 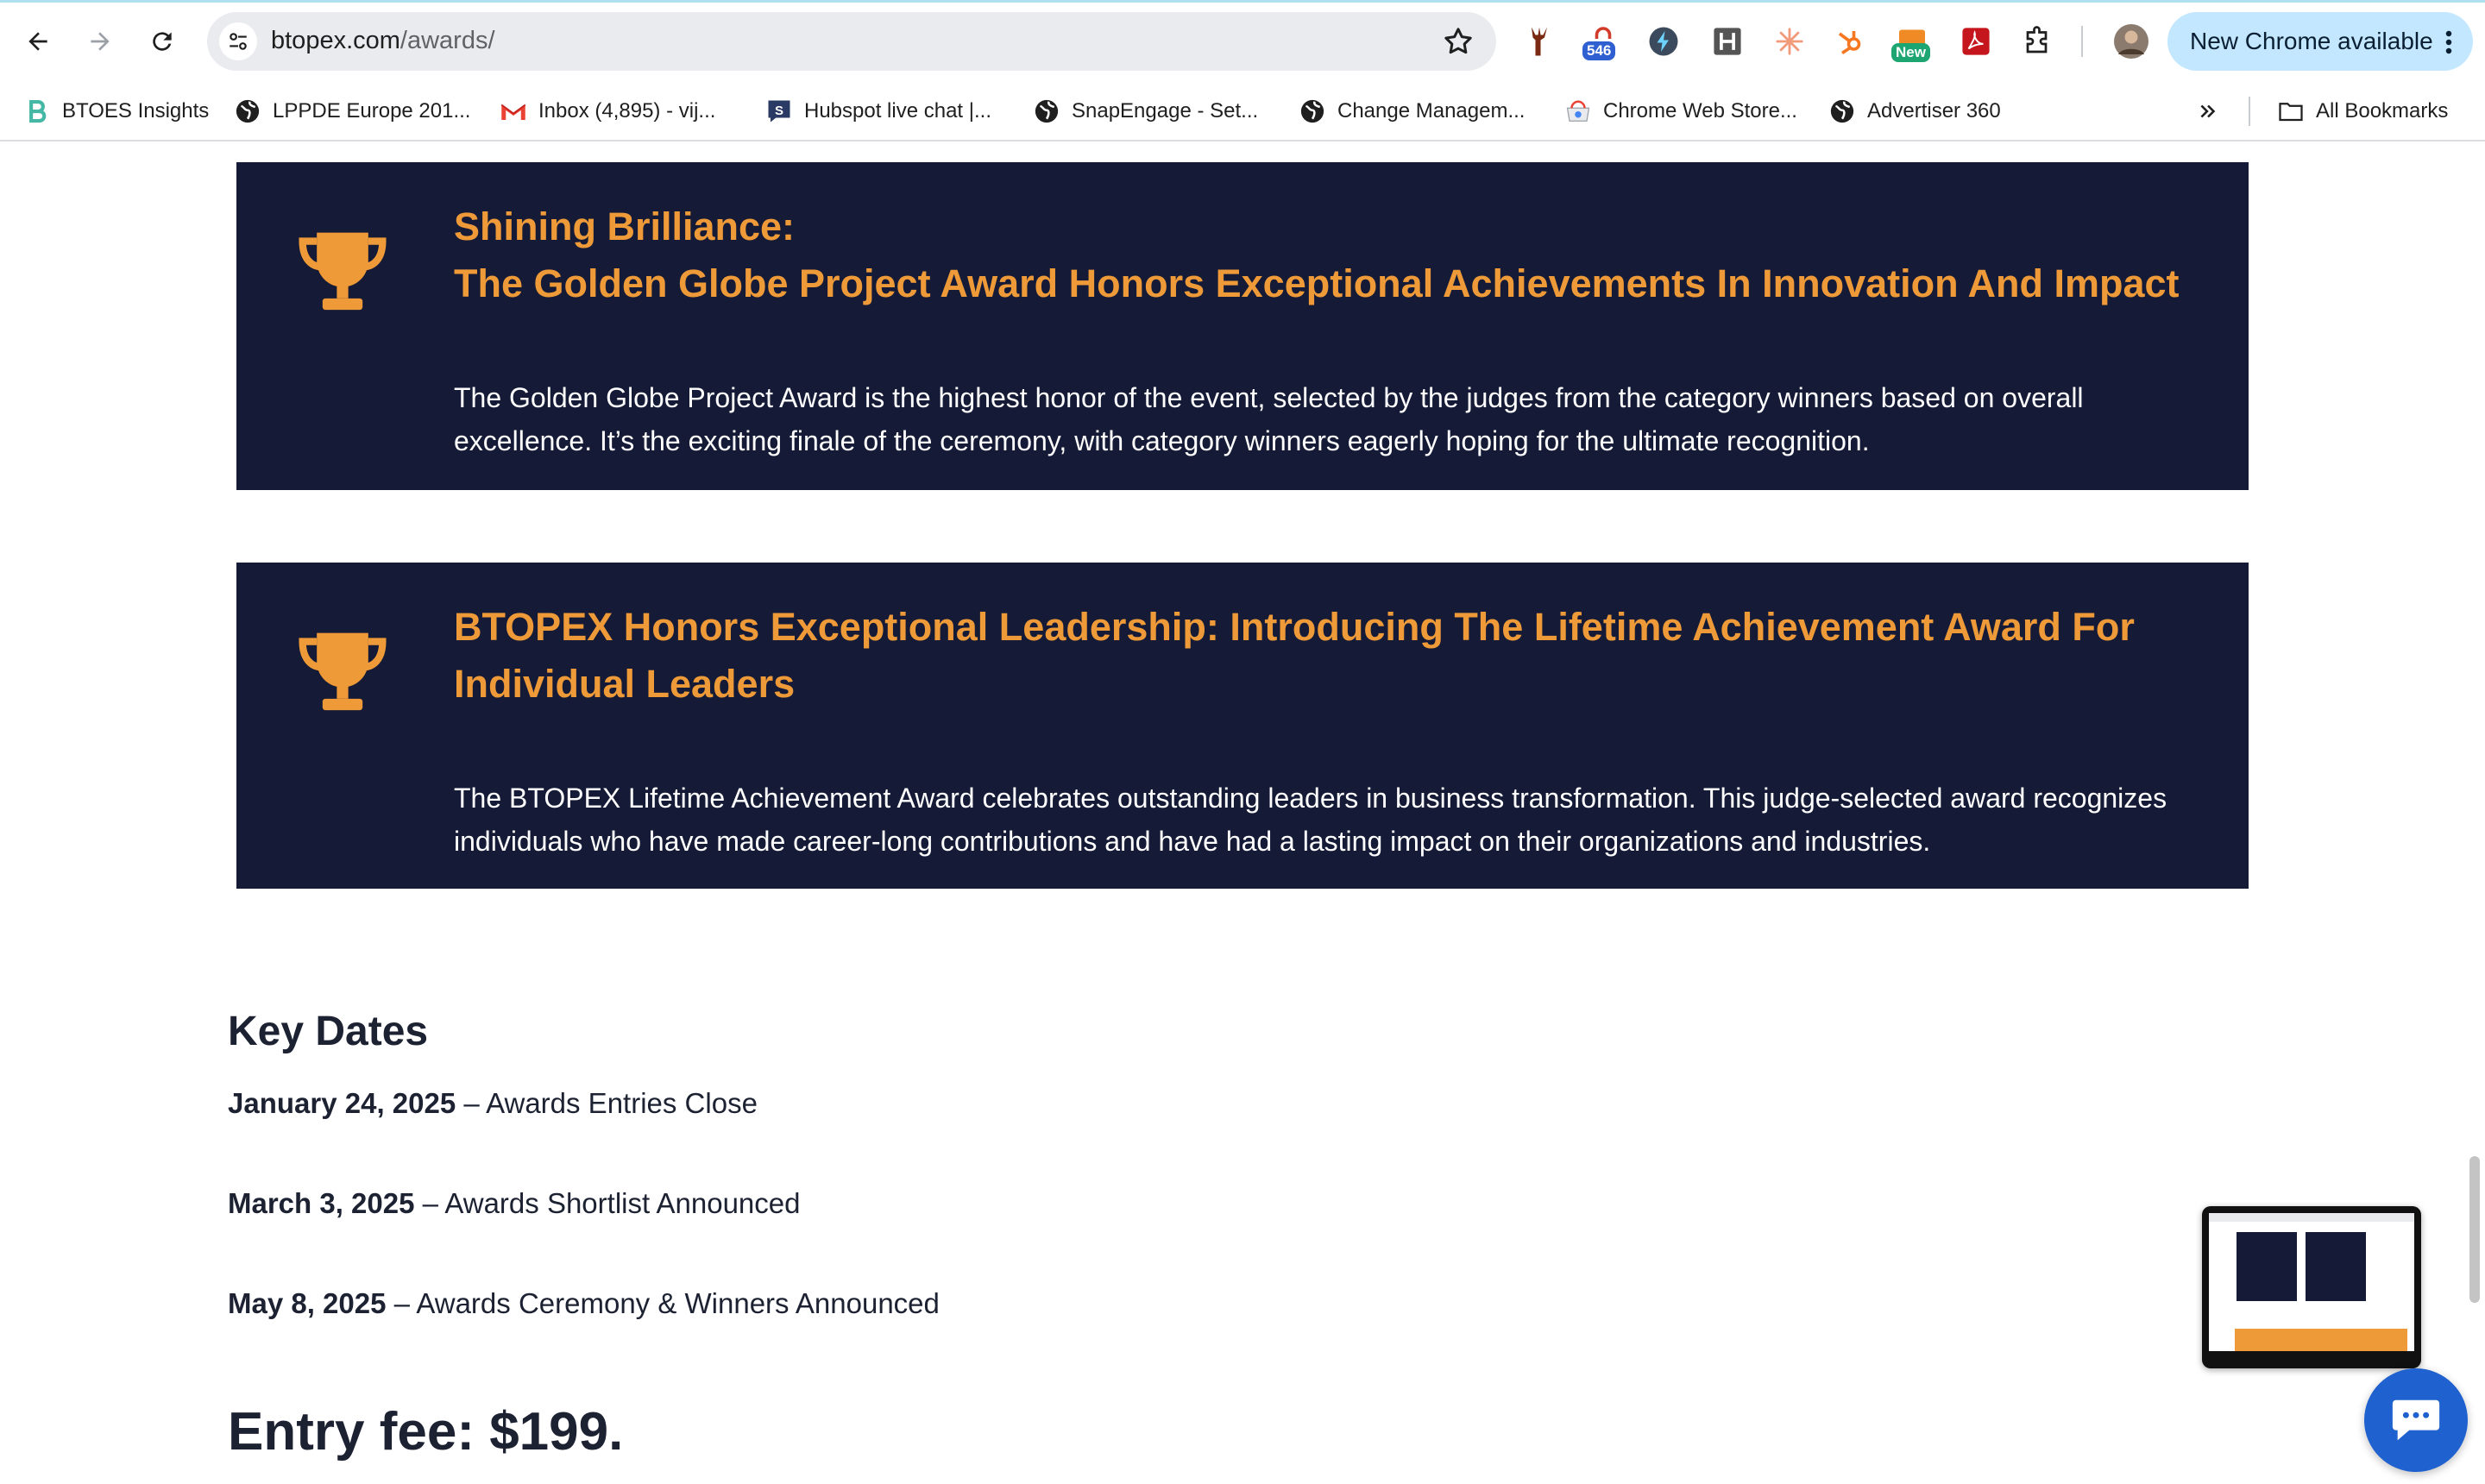 I want to click on key-date-row: January 24, 2025 – Awards Entries Close, so click(x=493, y=1103).